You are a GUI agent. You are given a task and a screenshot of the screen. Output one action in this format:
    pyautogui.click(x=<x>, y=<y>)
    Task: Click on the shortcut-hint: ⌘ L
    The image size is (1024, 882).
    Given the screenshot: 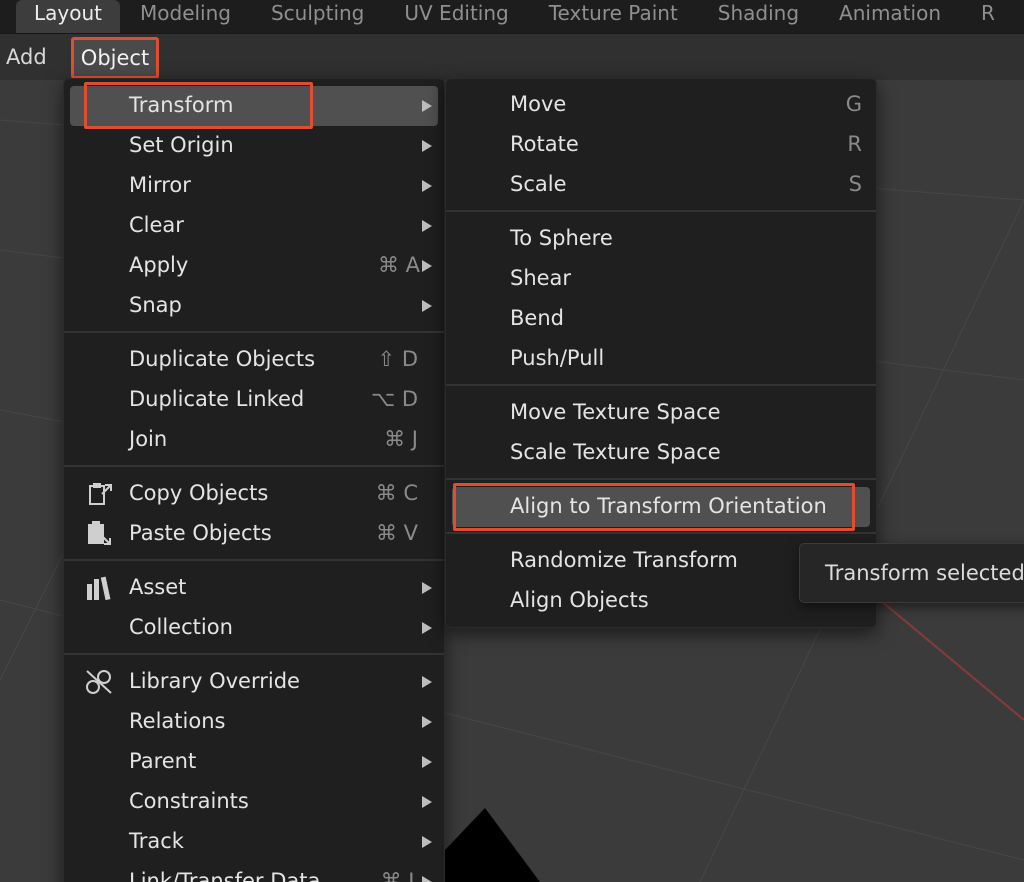 What is the action you would take?
    pyautogui.click(x=400, y=875)
    